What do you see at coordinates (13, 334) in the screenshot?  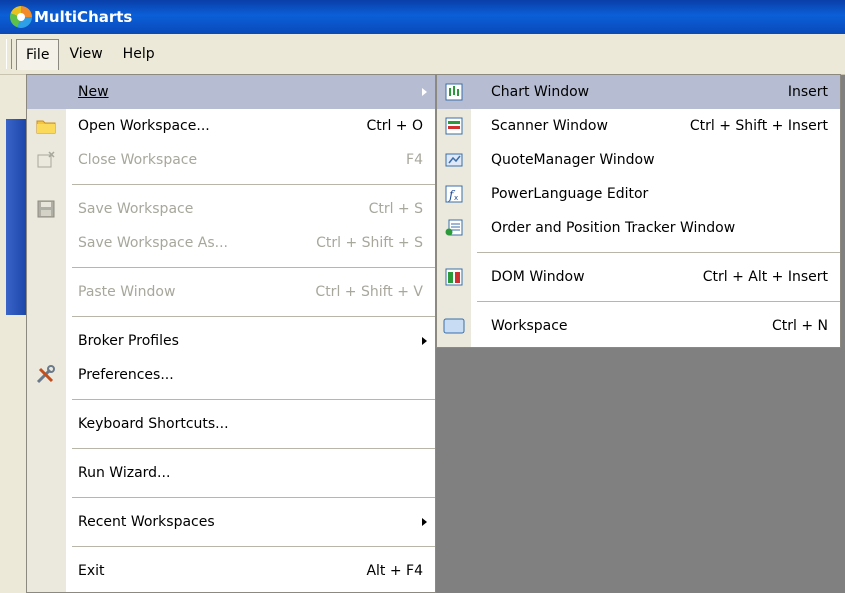 I see `left-toolbar-strip` at bounding box center [13, 334].